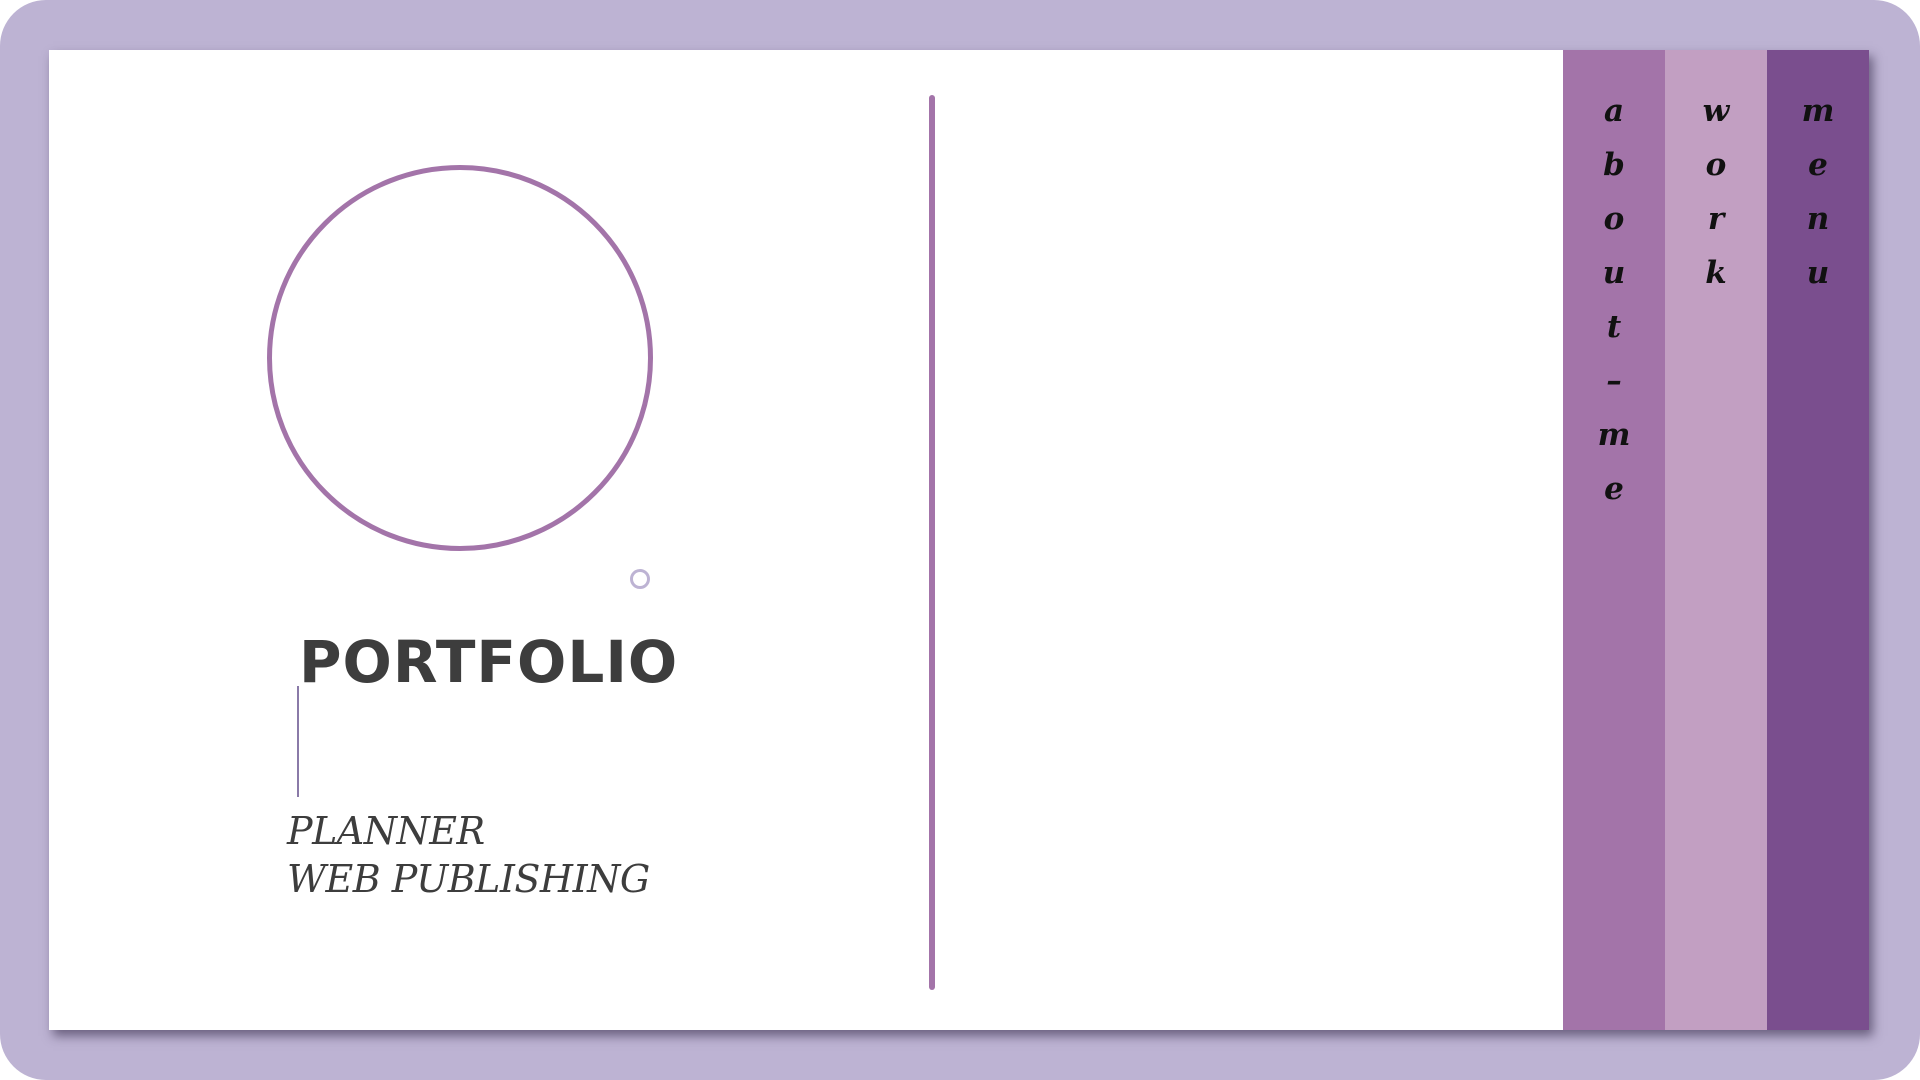 This screenshot has height=1080, width=1920. Describe the element at coordinates (468, 879) in the screenshot. I see `subtitle-line-web-publishing: WEB PUBLISHING` at that location.